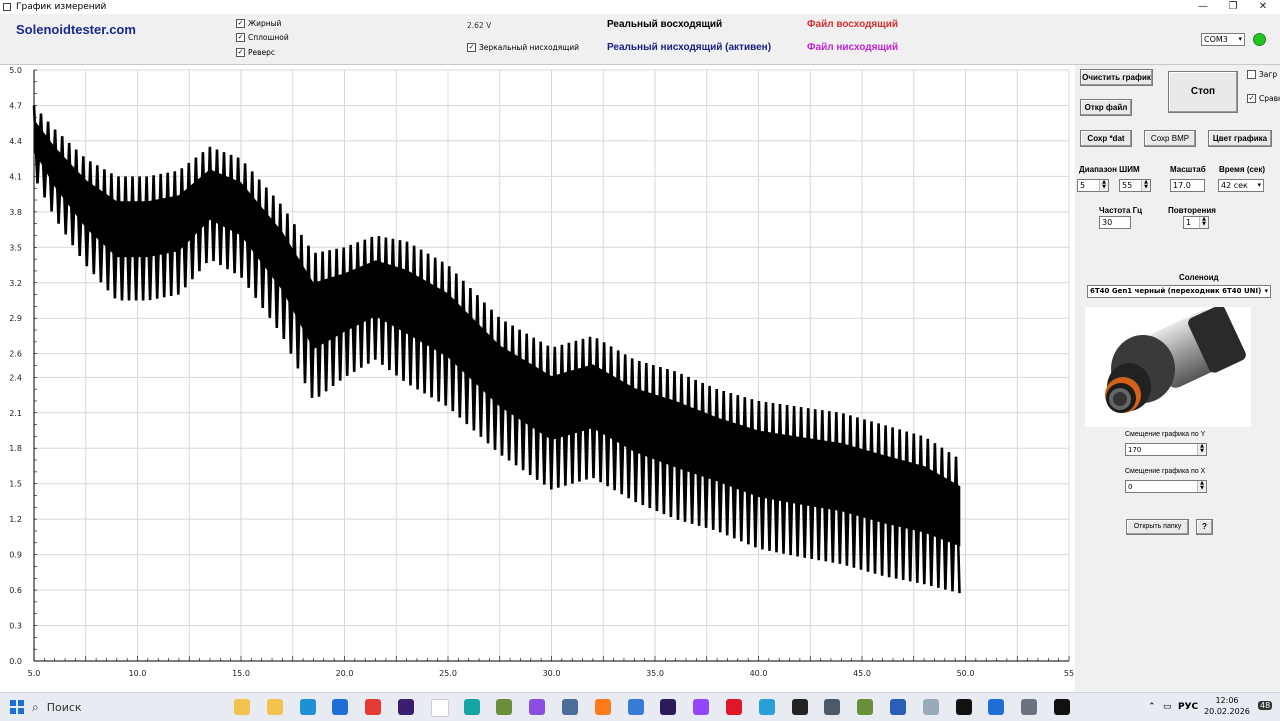  Describe the element at coordinates (537, 707) in the screenshot. I see `drop-icon` at that location.